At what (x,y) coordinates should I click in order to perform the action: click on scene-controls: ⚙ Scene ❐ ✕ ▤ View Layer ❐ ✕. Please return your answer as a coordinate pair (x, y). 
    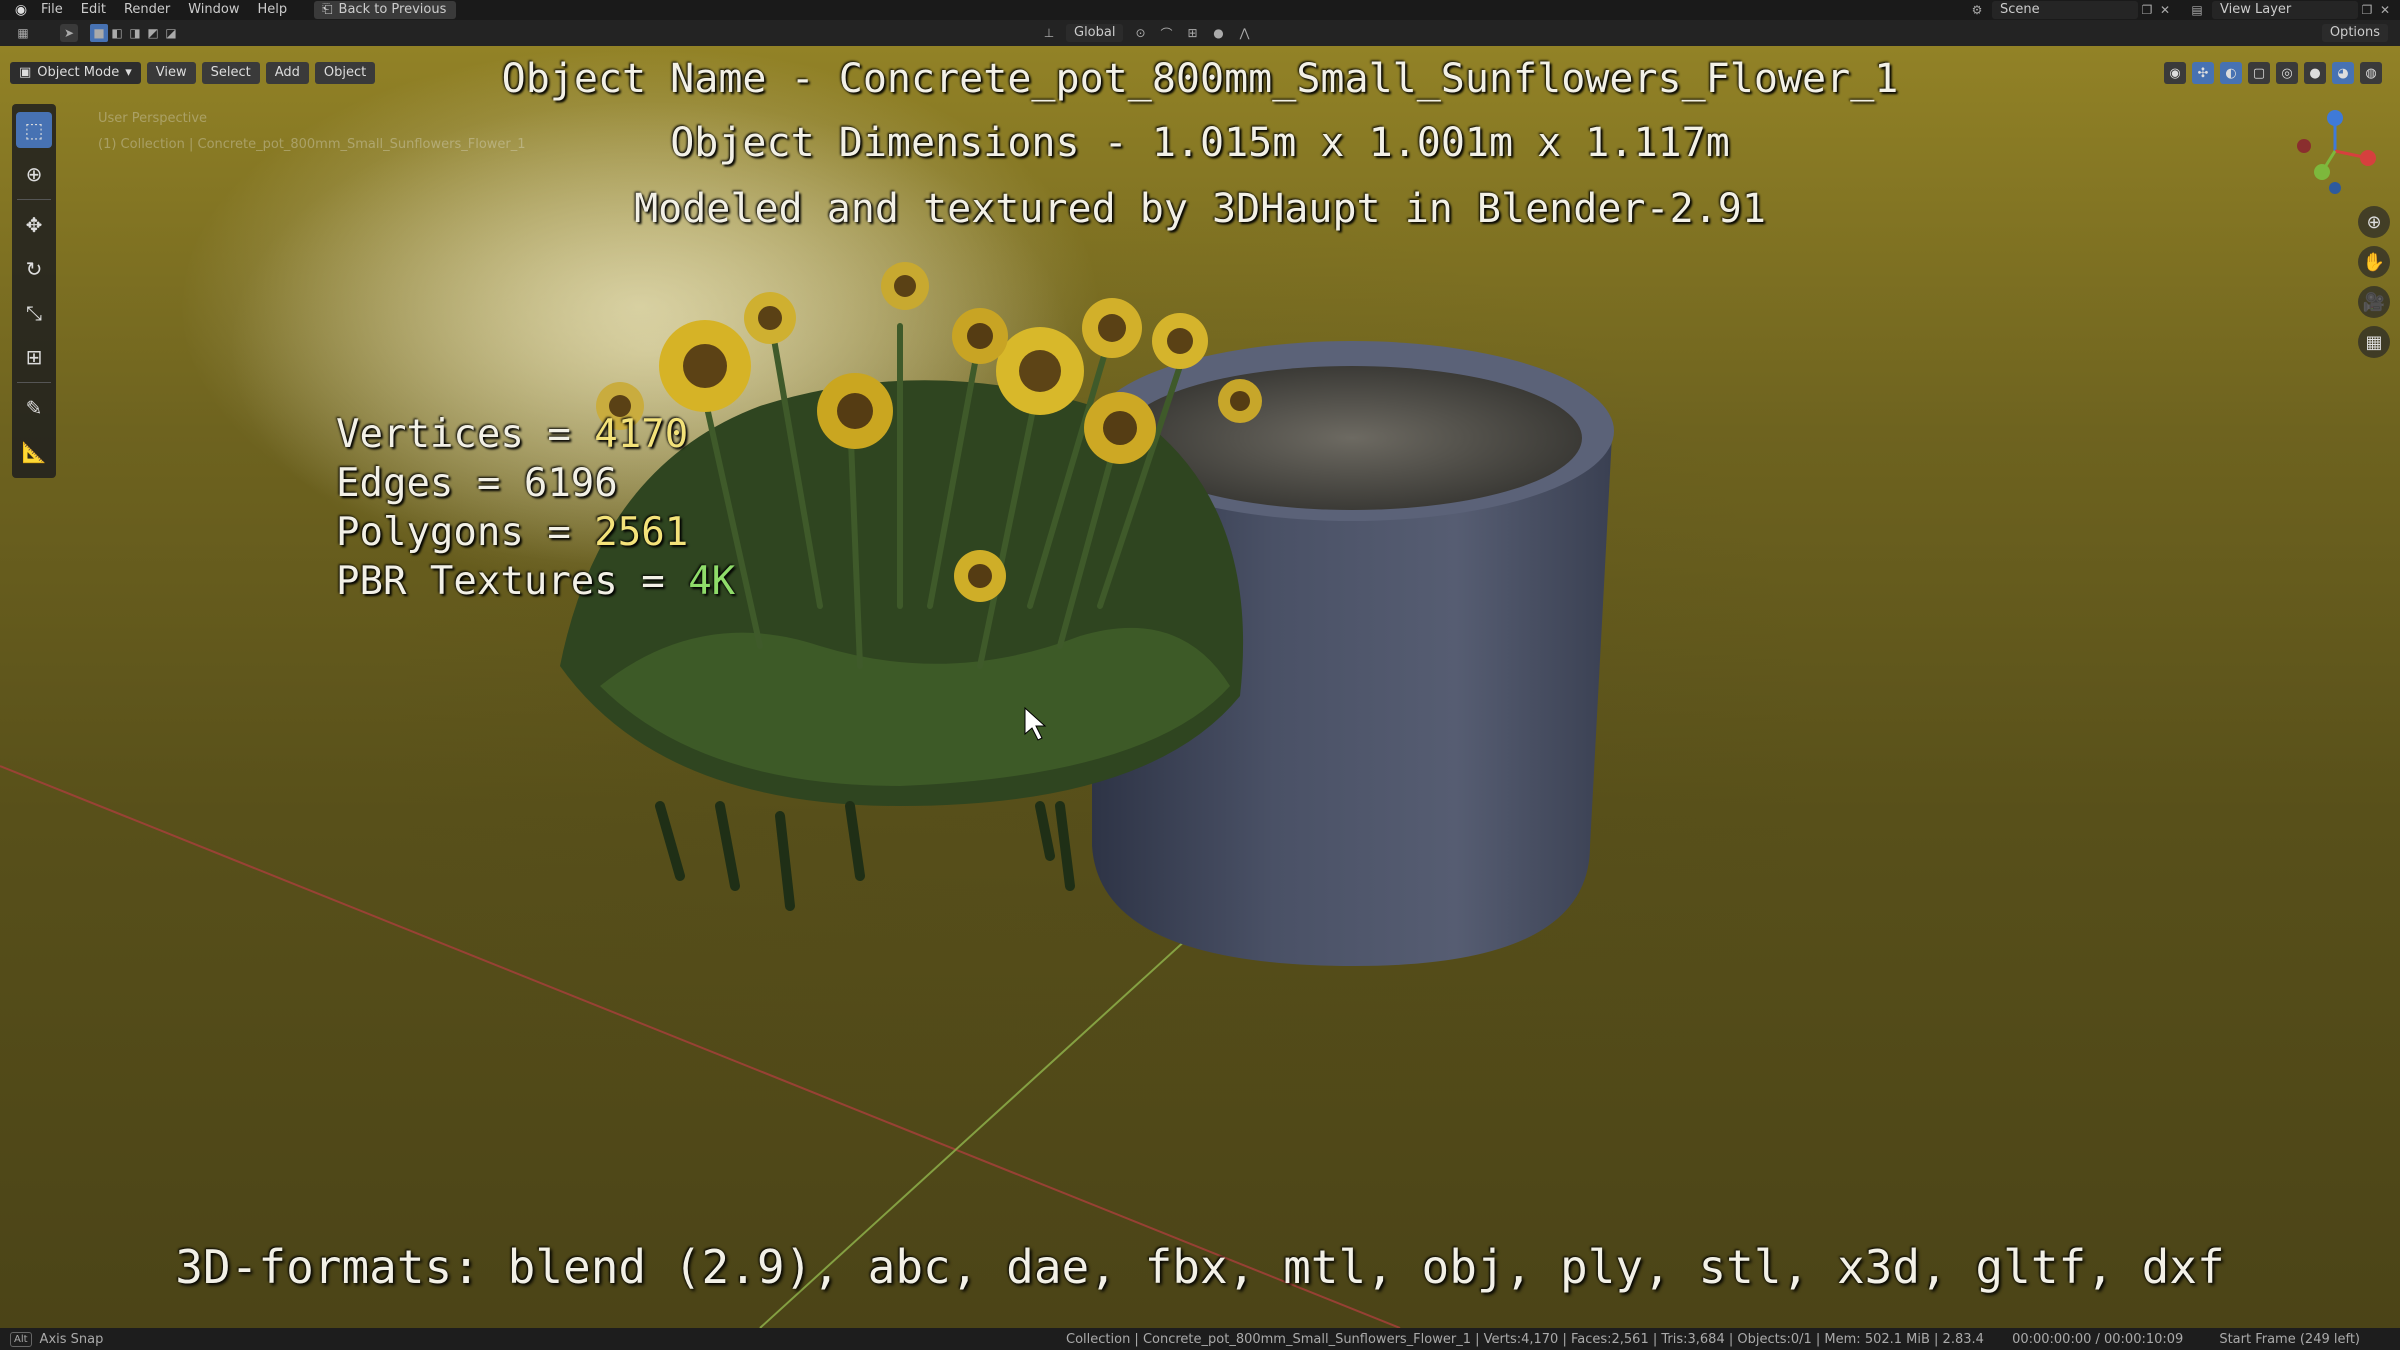
    Looking at the image, I should click on (2184, 10).